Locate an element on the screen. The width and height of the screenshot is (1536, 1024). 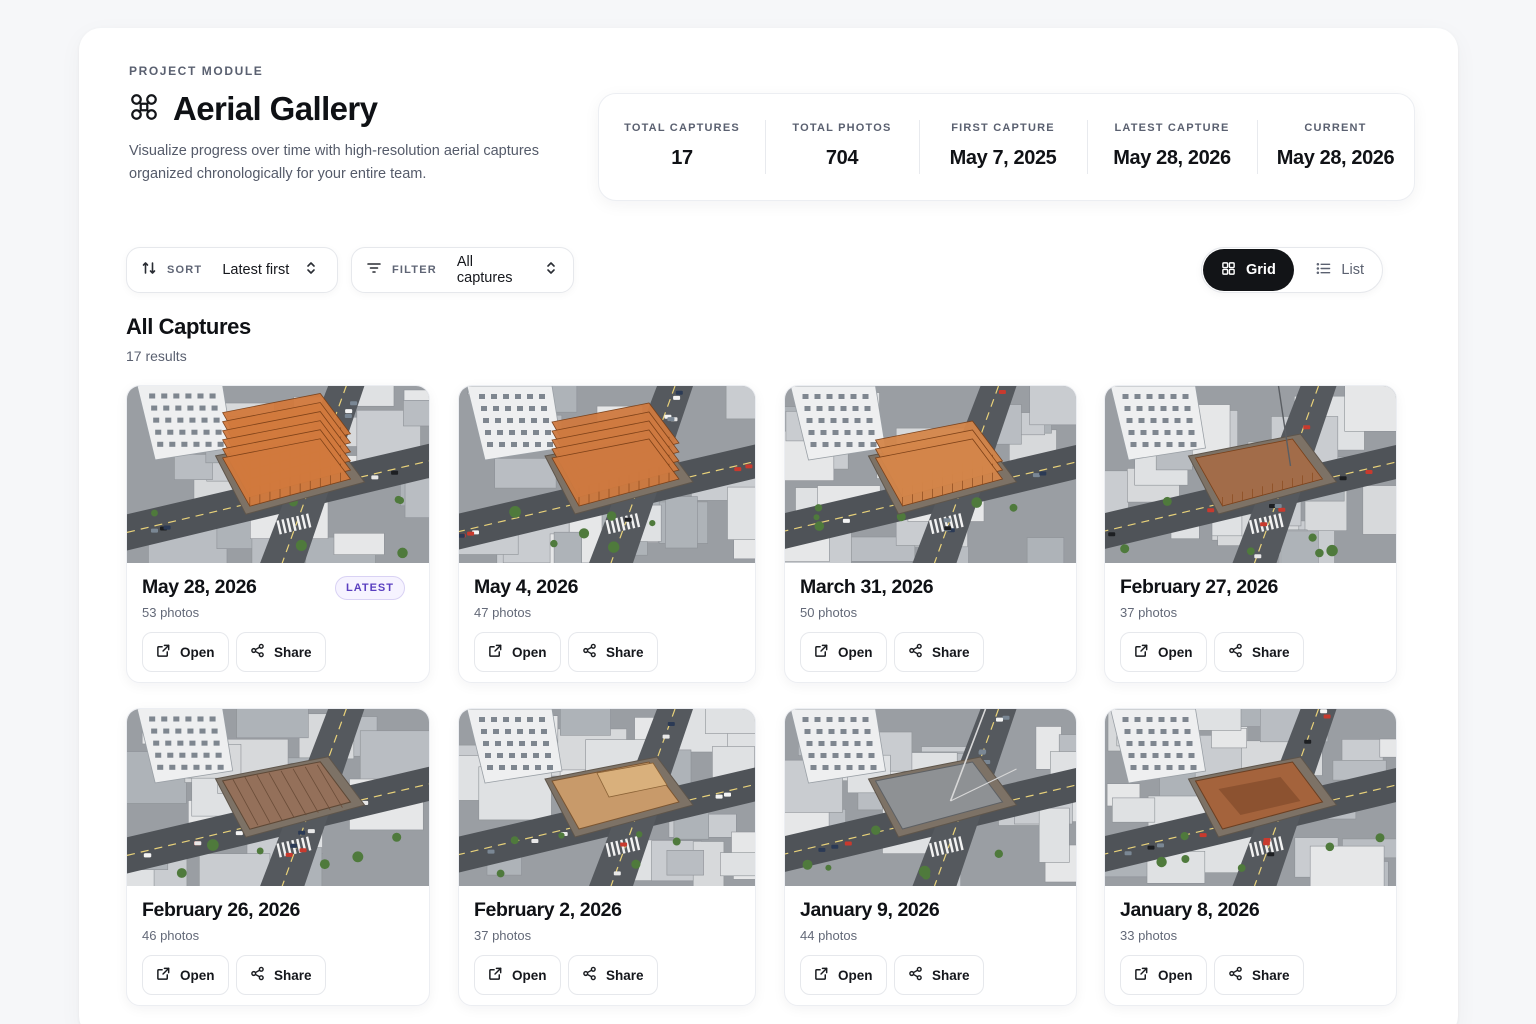
sort-control: SORT Latest first is located at coordinates (232, 270).